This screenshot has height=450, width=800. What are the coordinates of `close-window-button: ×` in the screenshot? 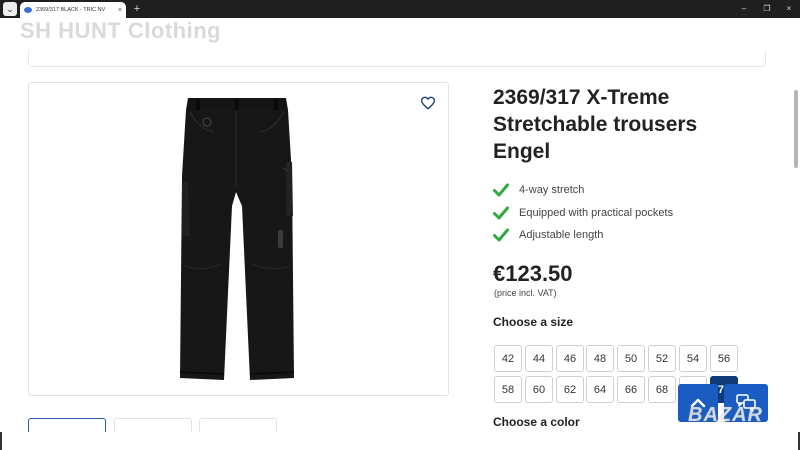 It's located at (789, 9).